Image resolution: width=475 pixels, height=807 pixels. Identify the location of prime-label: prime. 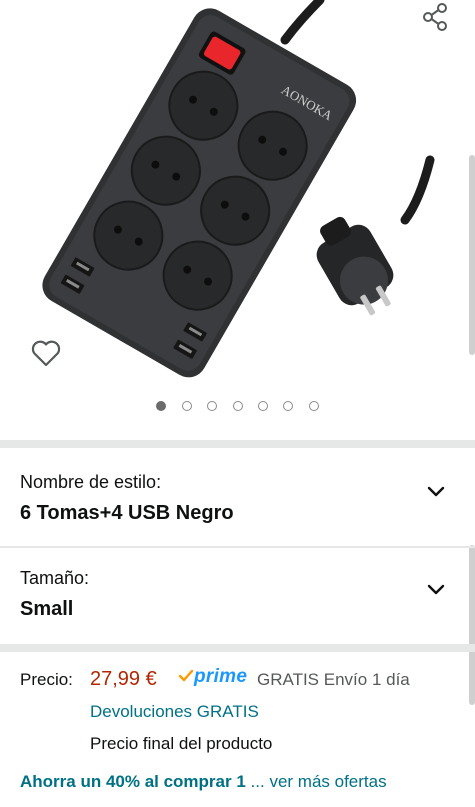
(221, 676).